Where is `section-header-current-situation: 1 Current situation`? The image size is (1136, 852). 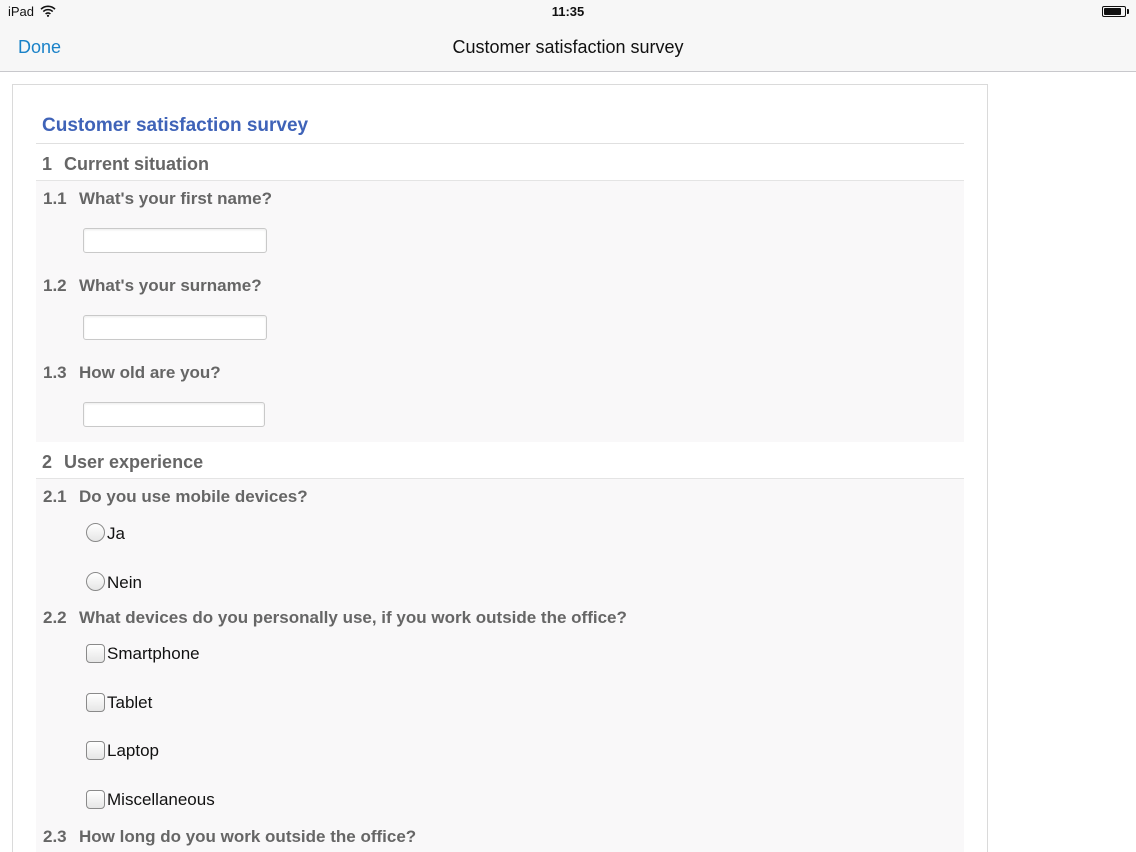
section-header-current-situation: 1 Current situation is located at coordinates (500, 163).